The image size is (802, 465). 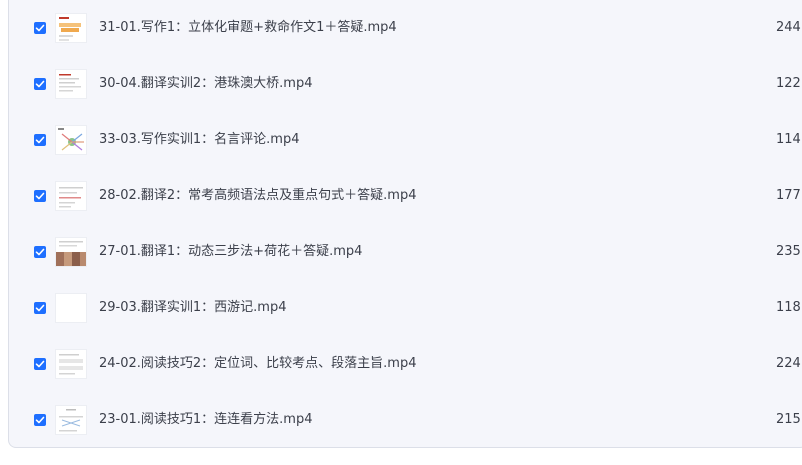 I want to click on file-row: 31-01.写作1：立体化审题+救命作文1＋答疑.mp4 244., so click(x=405, y=28).